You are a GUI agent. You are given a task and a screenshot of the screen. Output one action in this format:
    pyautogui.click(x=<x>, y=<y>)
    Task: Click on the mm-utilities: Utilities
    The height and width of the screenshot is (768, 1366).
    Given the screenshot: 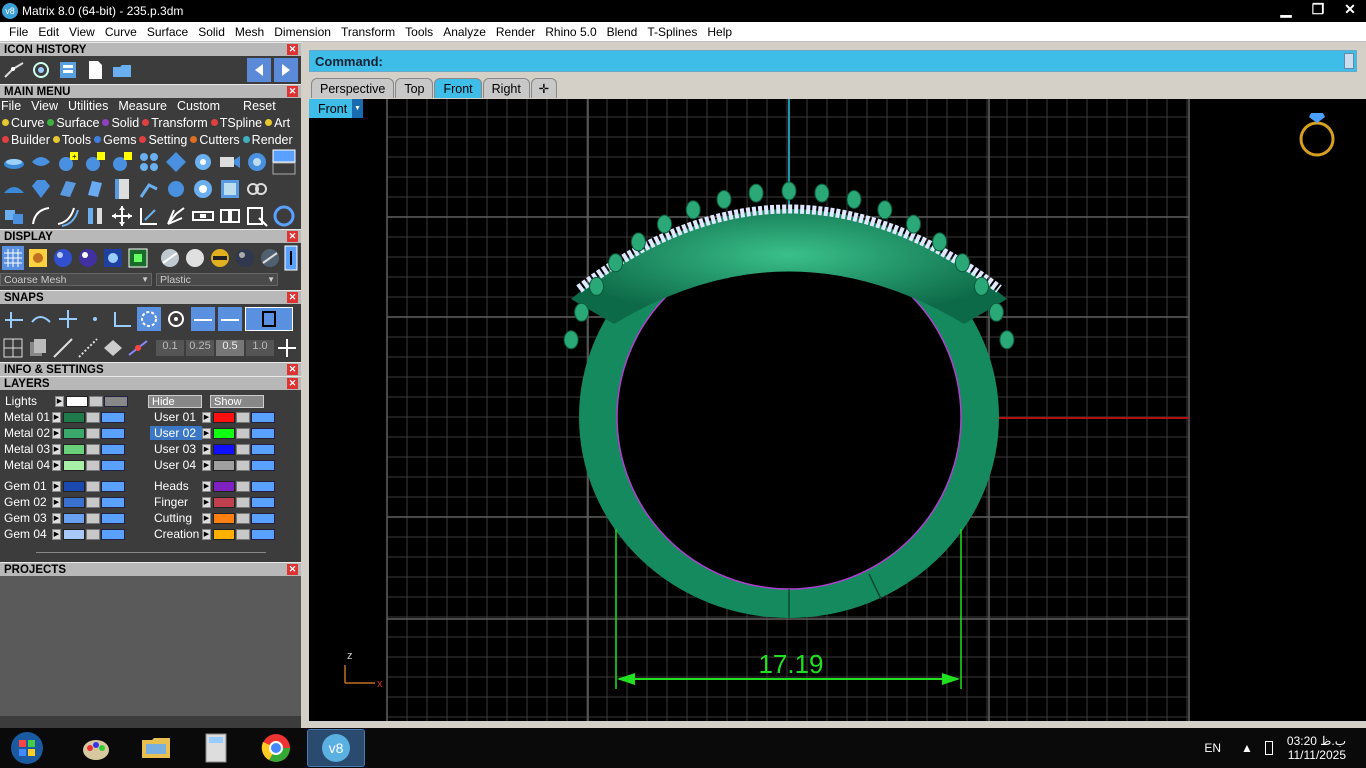 What is the action you would take?
    pyautogui.click(x=88, y=106)
    